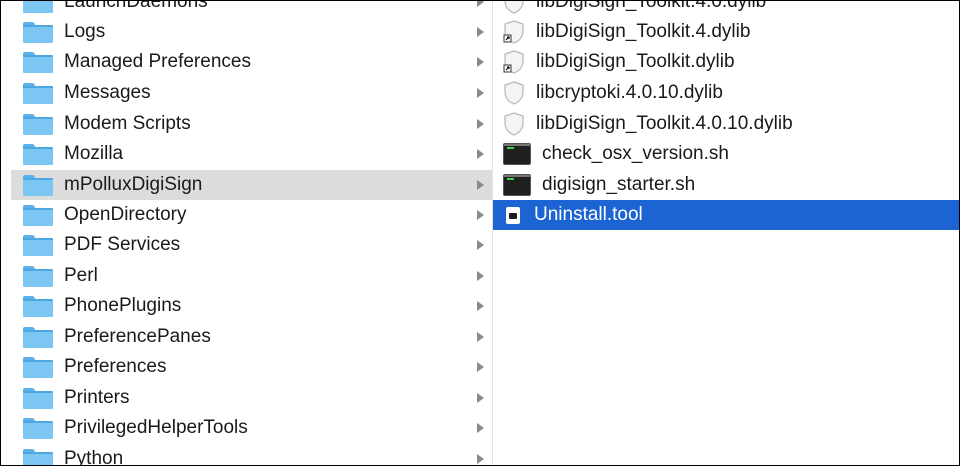  Describe the element at coordinates (251, 154) in the screenshot. I see `list-item: Mozilla` at that location.